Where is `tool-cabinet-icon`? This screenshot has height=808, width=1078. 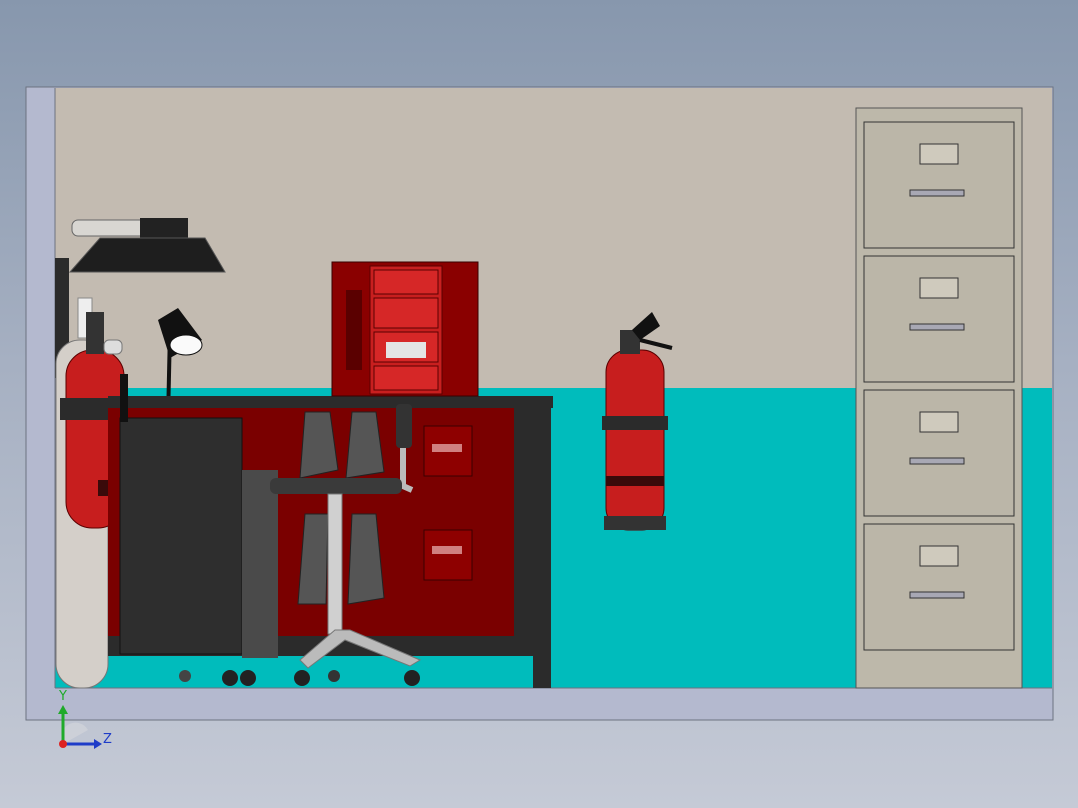 tool-cabinet-icon is located at coordinates (405, 329).